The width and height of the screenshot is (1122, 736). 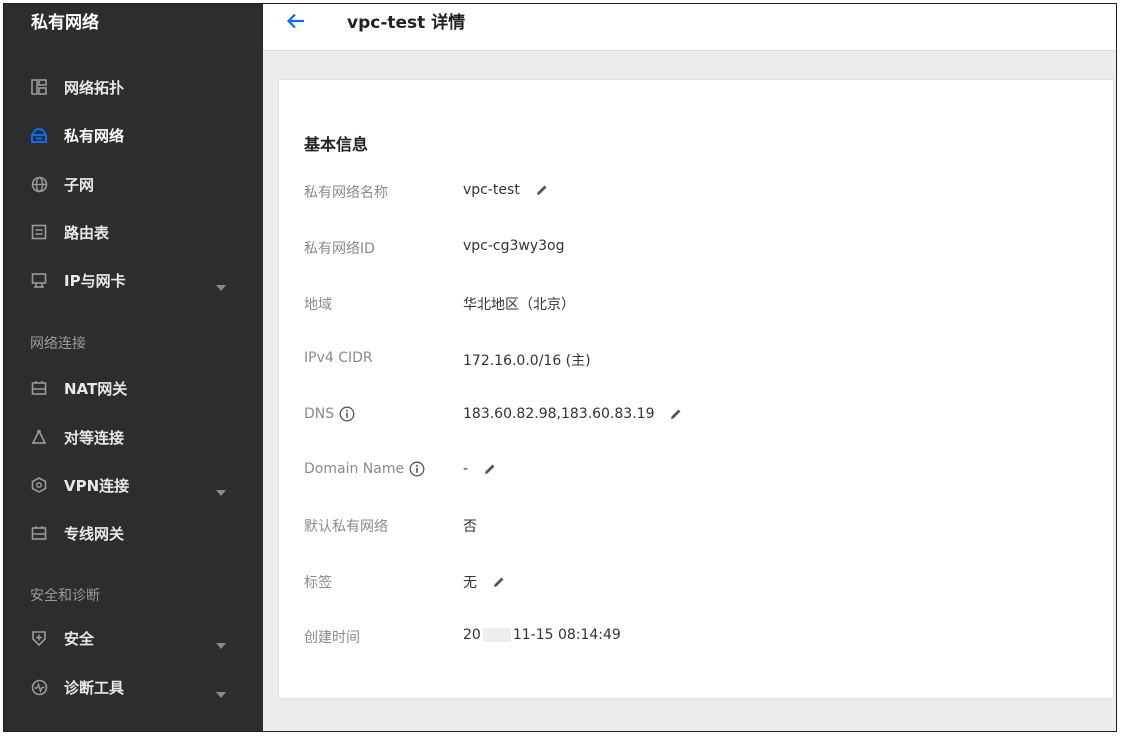 I want to click on sidebar-item-nat-gateway: NAT网关, so click(x=133, y=388).